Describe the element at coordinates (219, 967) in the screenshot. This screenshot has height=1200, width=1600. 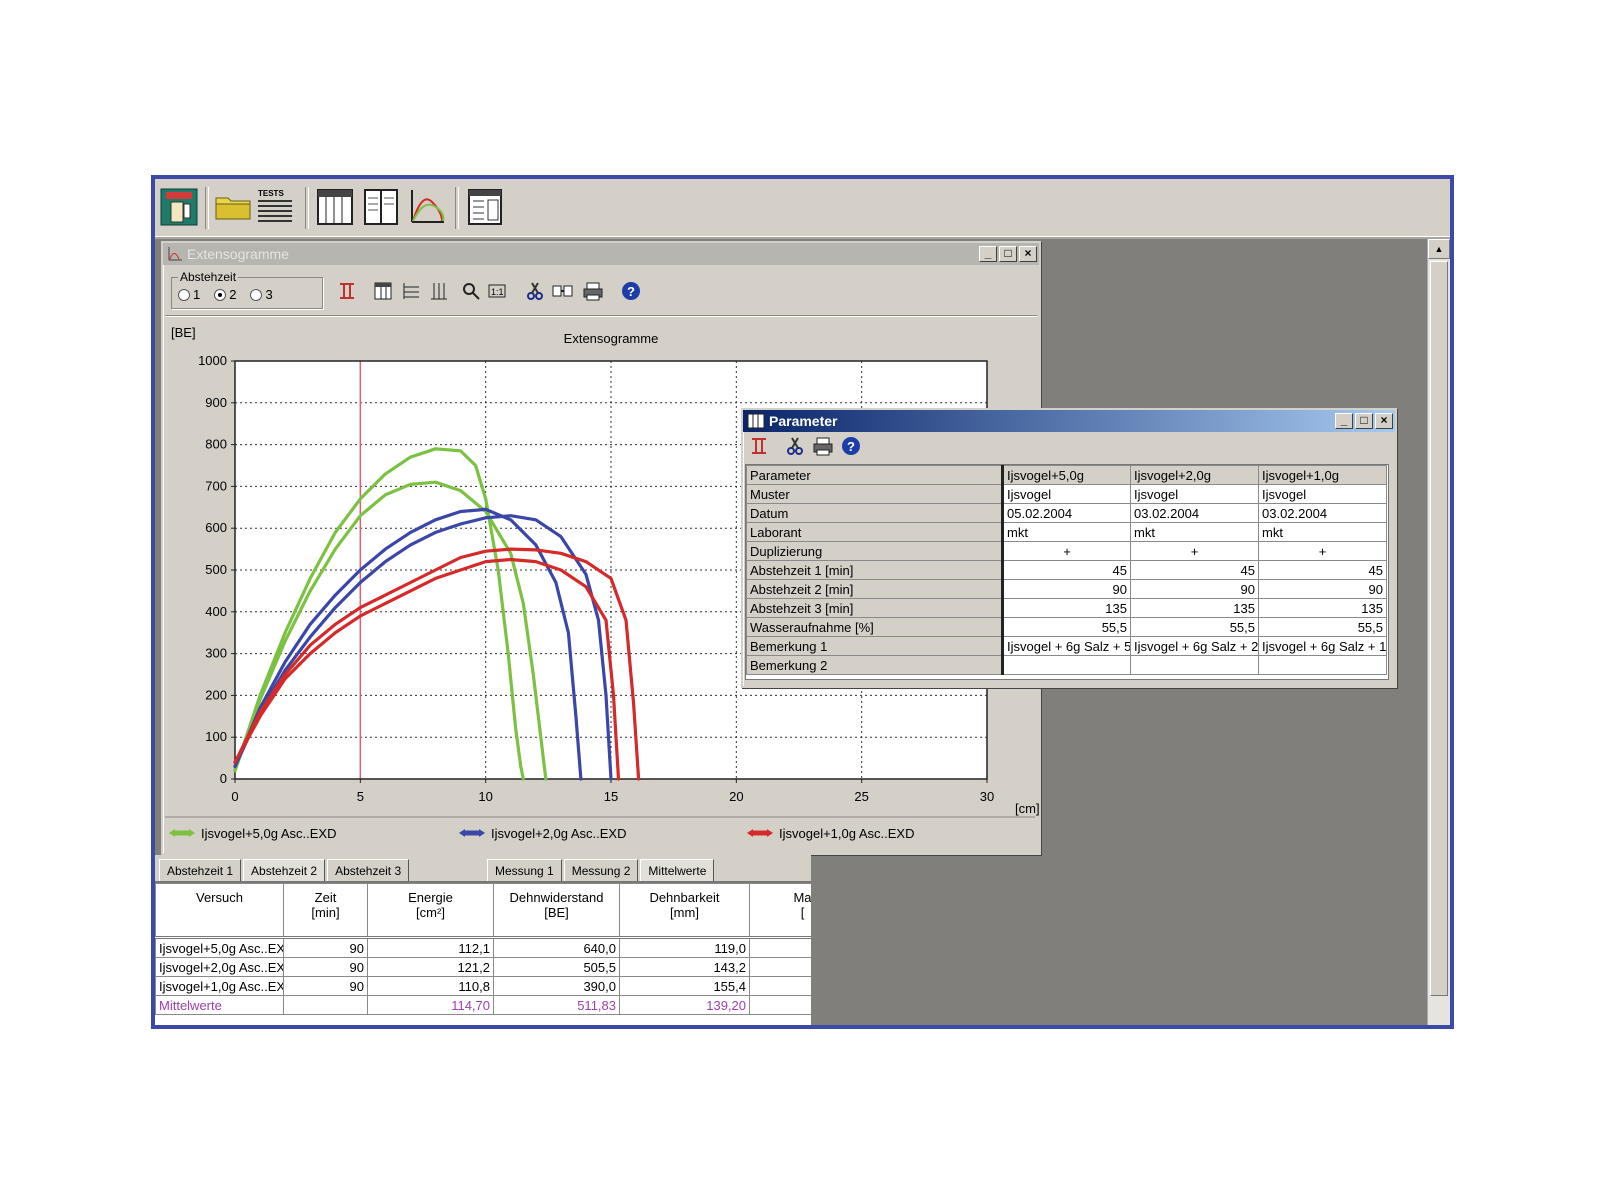
I see `table-cell: Ijsvogel+2,0g Asc..EXD` at that location.